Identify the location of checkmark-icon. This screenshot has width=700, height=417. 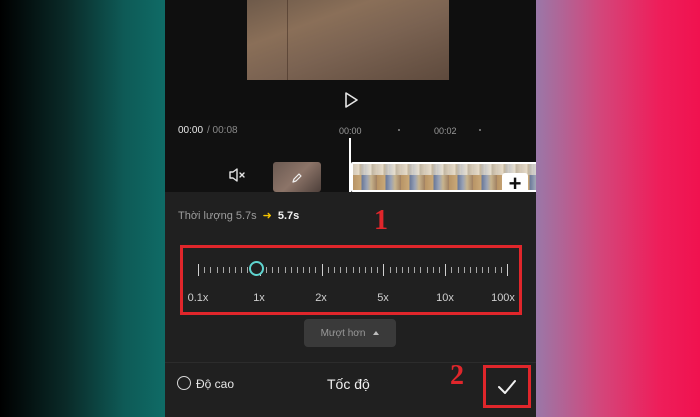
(507, 386).